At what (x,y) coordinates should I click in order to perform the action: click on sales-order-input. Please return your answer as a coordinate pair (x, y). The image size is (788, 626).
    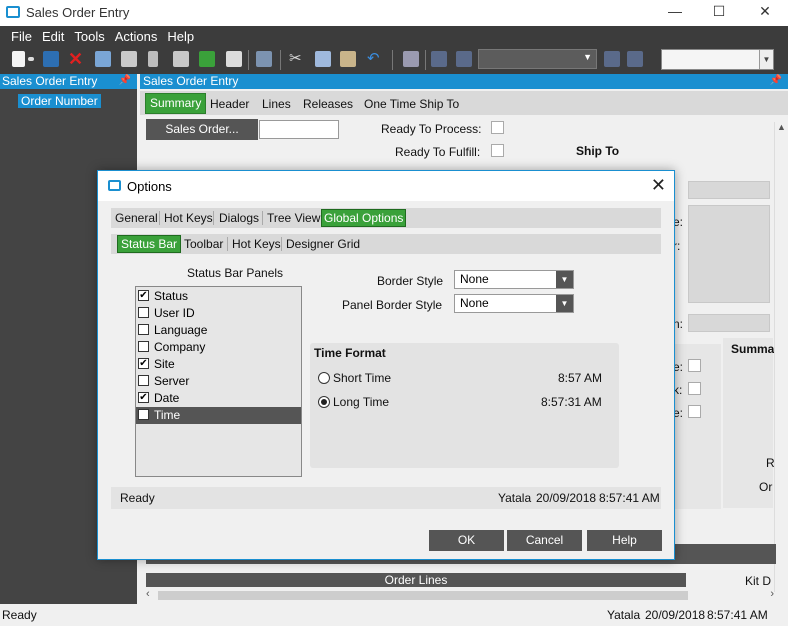
    Looking at the image, I should click on (299, 129).